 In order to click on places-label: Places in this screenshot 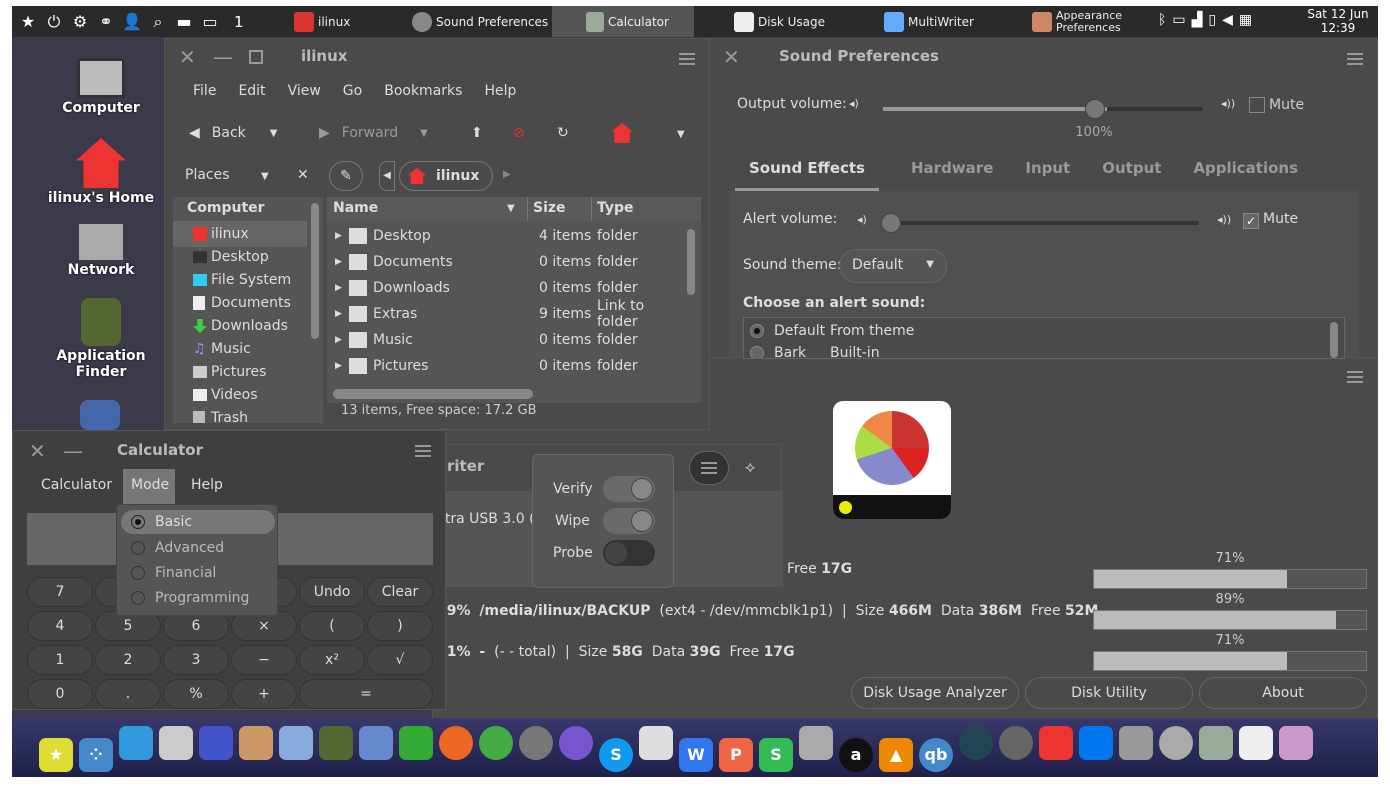, I will do `click(207, 175)`.